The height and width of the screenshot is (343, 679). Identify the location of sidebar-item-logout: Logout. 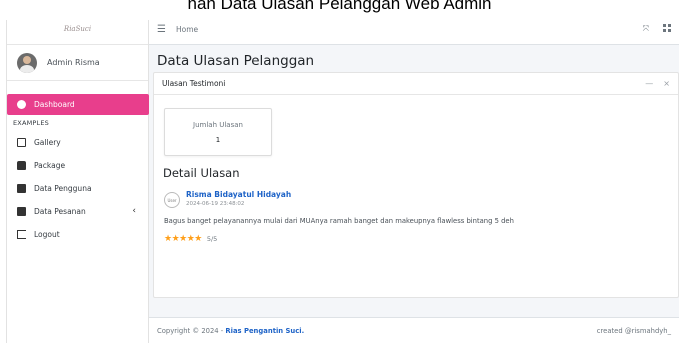
(77, 234).